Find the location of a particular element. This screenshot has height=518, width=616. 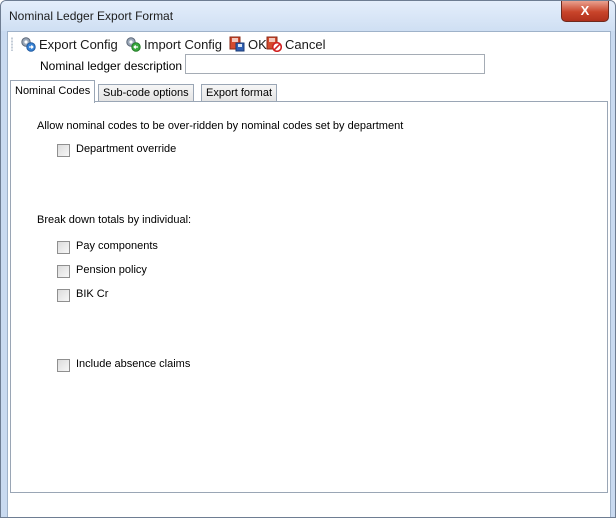

import-config-button: Import Config is located at coordinates (173, 44).